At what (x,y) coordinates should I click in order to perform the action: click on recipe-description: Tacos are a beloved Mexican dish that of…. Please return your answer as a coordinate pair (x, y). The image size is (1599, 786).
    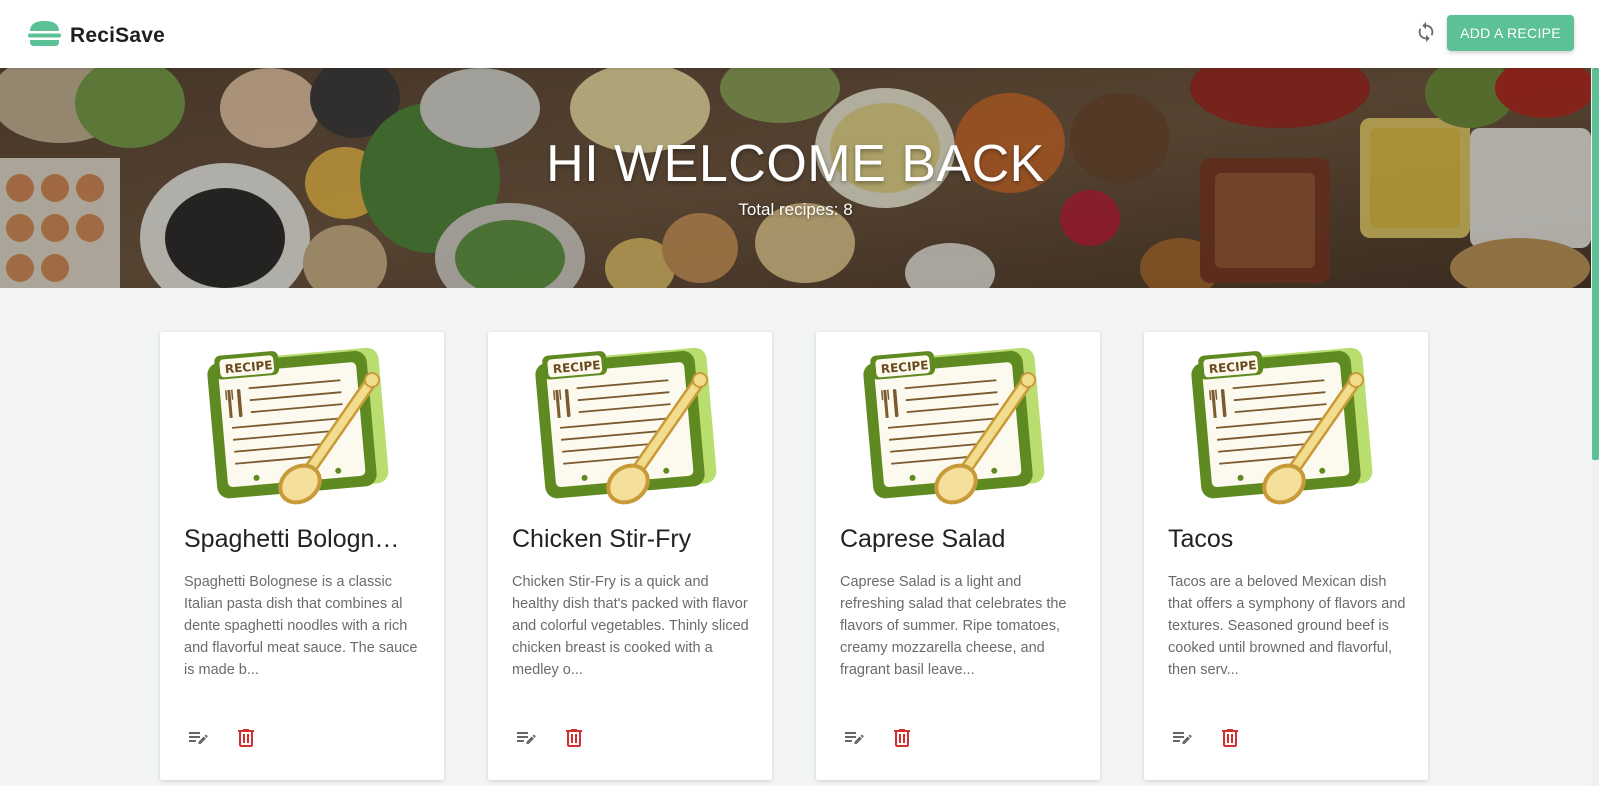
    Looking at the image, I should click on (1287, 626).